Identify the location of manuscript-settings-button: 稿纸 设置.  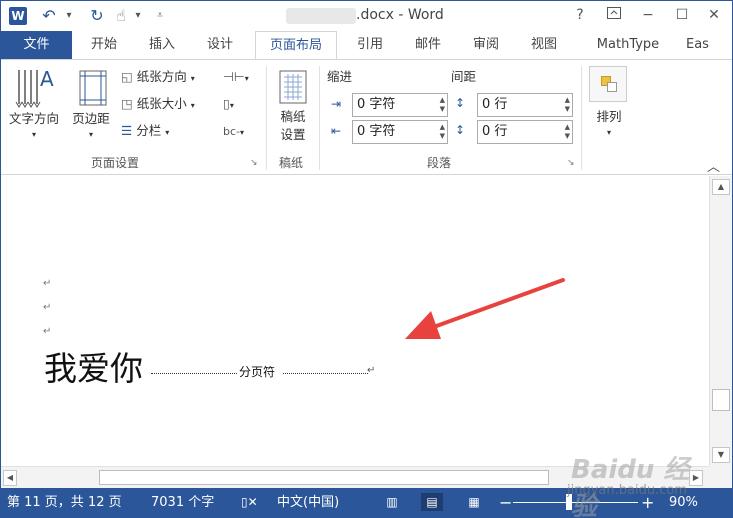
(293, 107).